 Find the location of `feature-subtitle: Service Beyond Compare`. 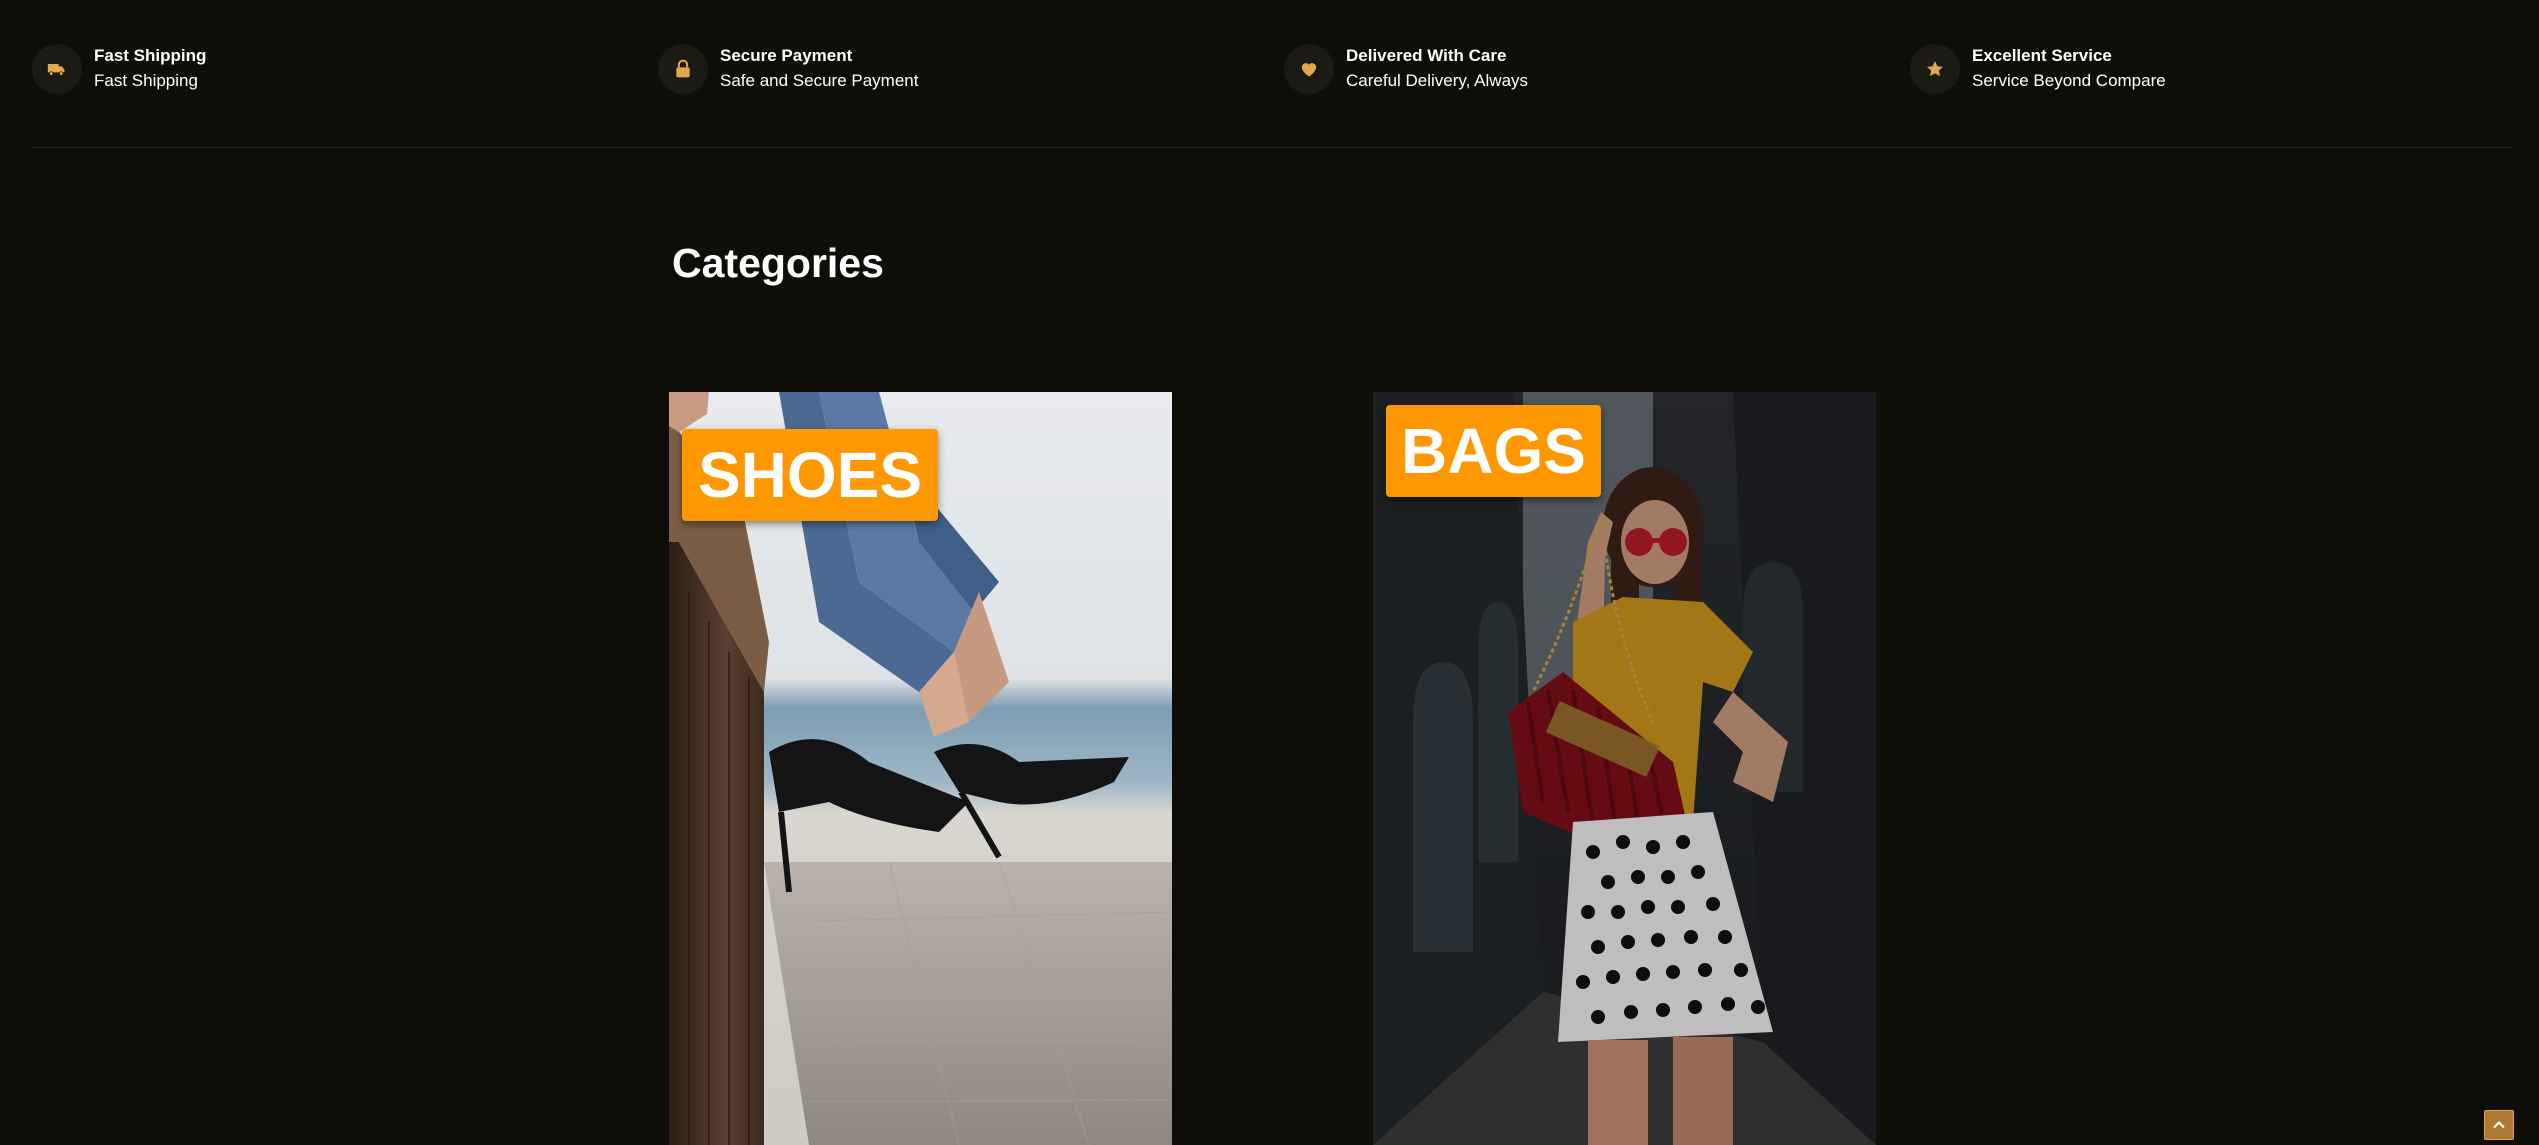

feature-subtitle: Service Beyond Compare is located at coordinates (2069, 80).